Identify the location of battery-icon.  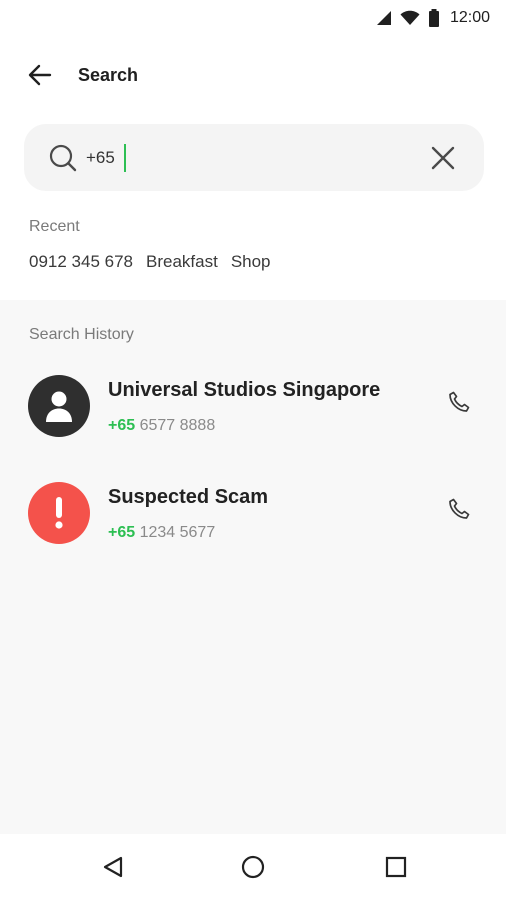
(433, 18).